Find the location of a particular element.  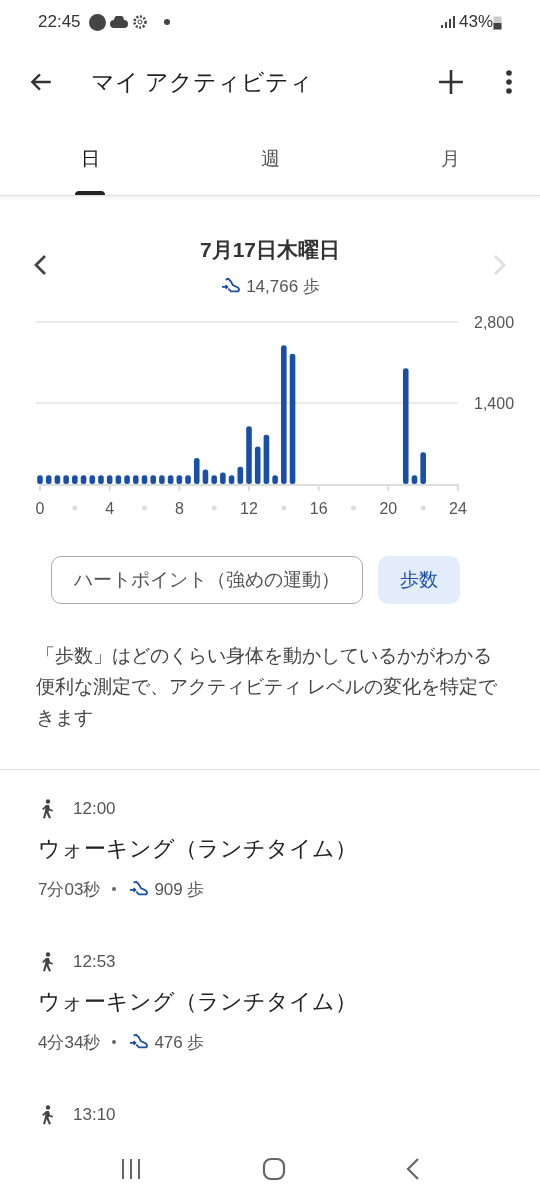

gear-icon is located at coordinates (139, 22).